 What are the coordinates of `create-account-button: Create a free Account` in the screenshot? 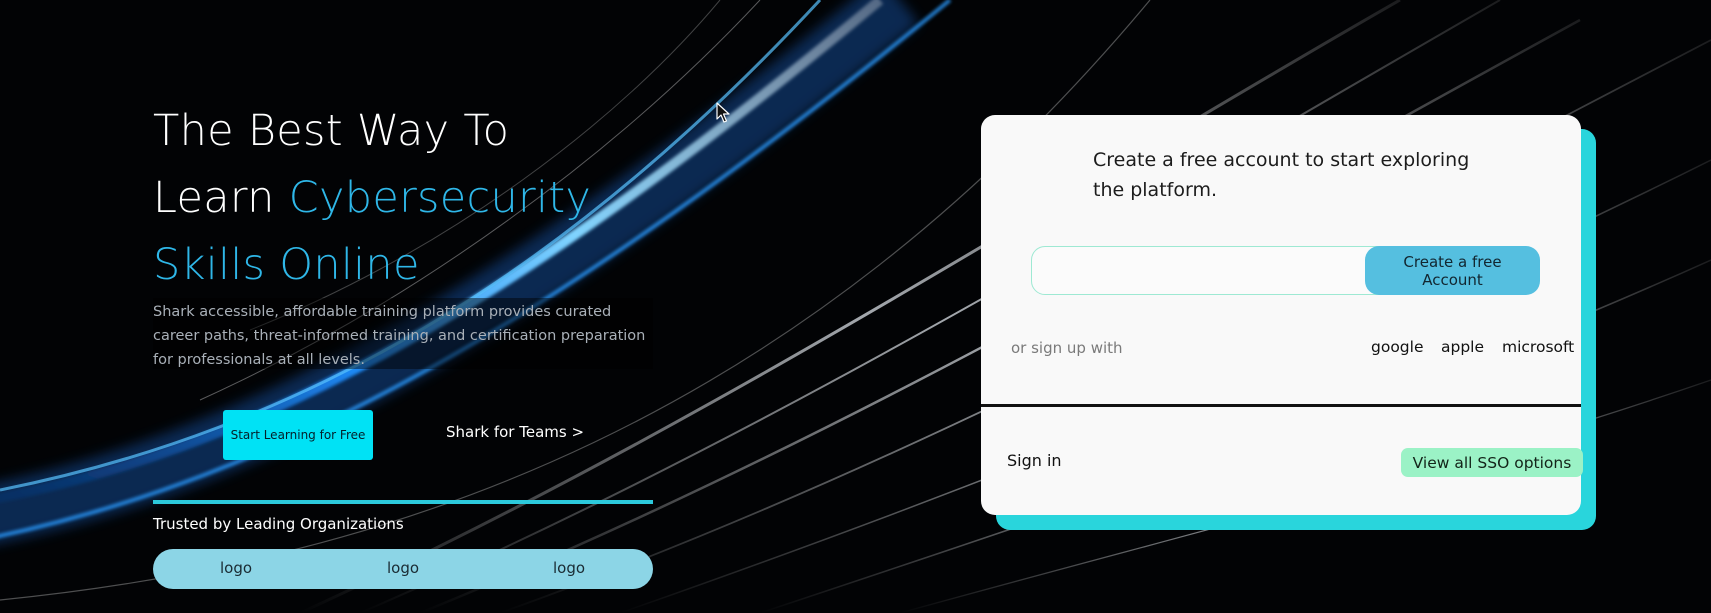 It's located at (1452, 270).